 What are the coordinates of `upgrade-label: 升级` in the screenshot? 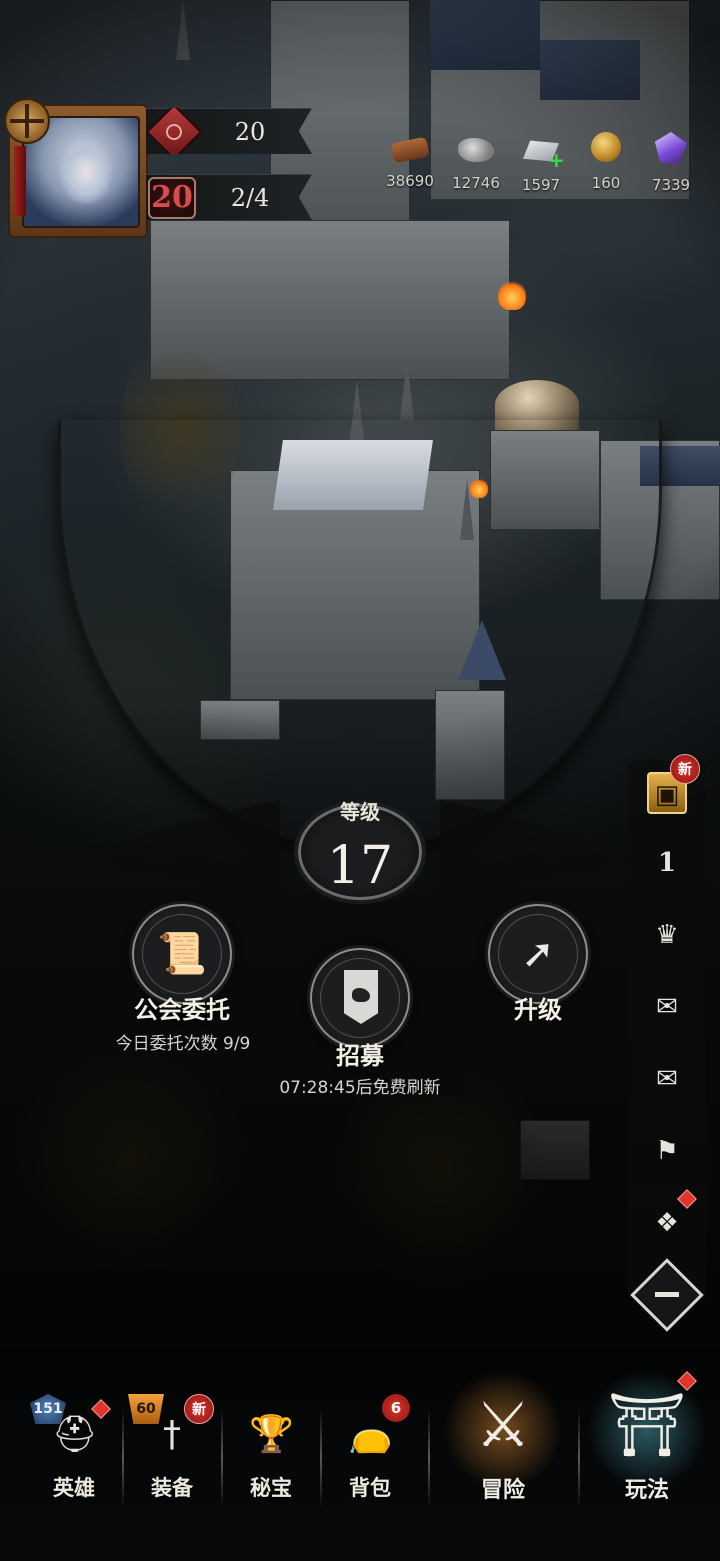 It's located at (538, 1010).